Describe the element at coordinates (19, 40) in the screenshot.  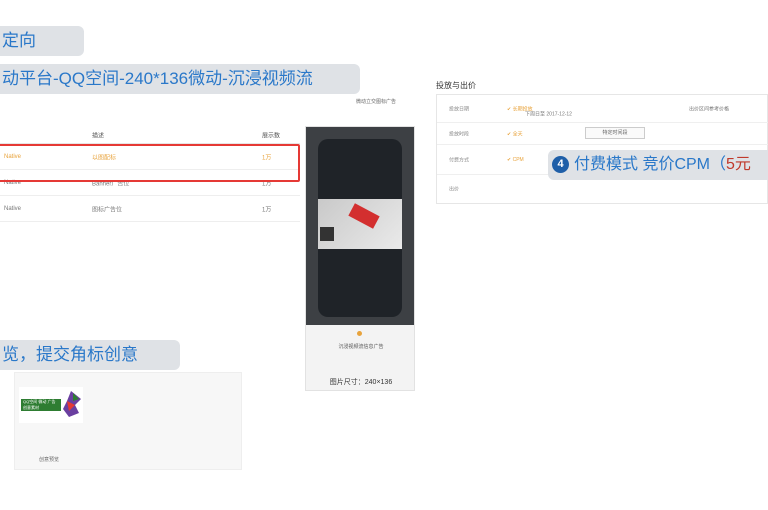
I see `banner-label: 定向` at that location.